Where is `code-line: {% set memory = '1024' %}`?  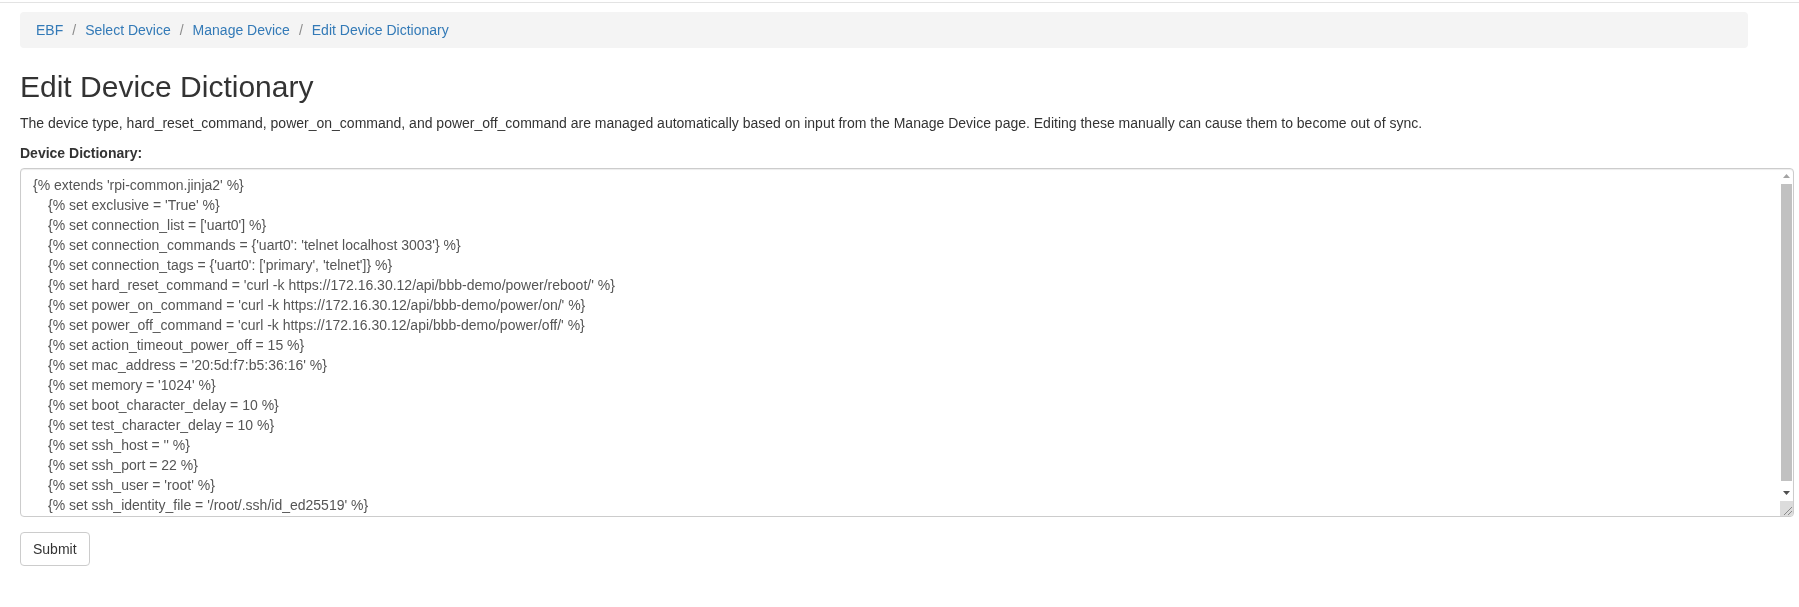 code-line: {% set memory = '1024' %} is located at coordinates (132, 385).